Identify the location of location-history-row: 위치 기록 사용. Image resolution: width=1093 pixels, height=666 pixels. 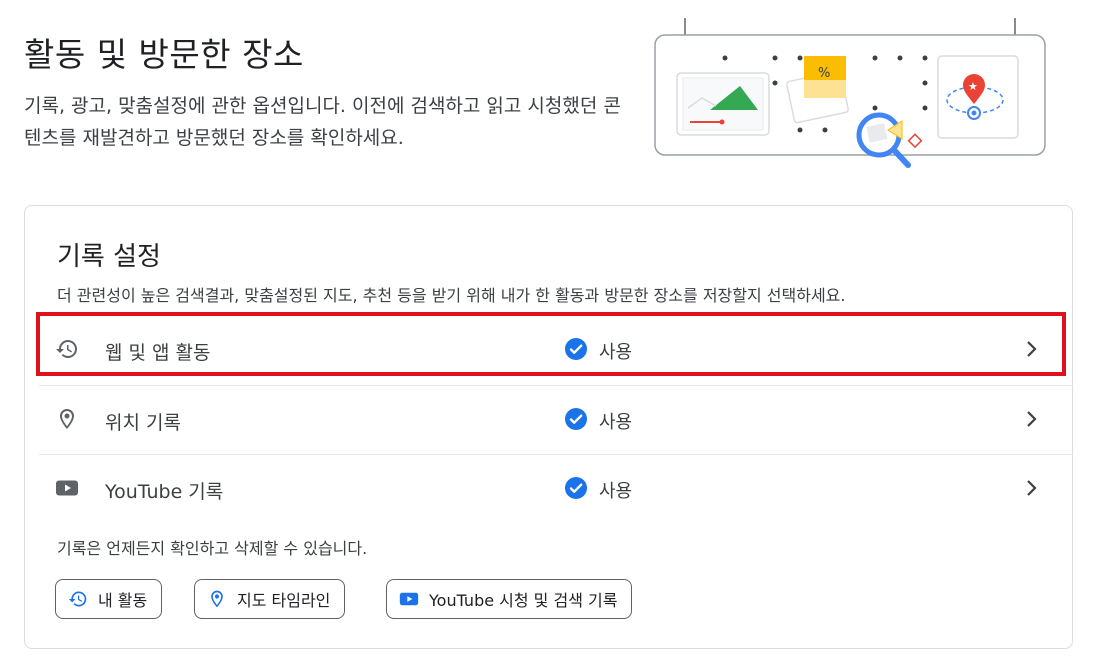
(556, 419).